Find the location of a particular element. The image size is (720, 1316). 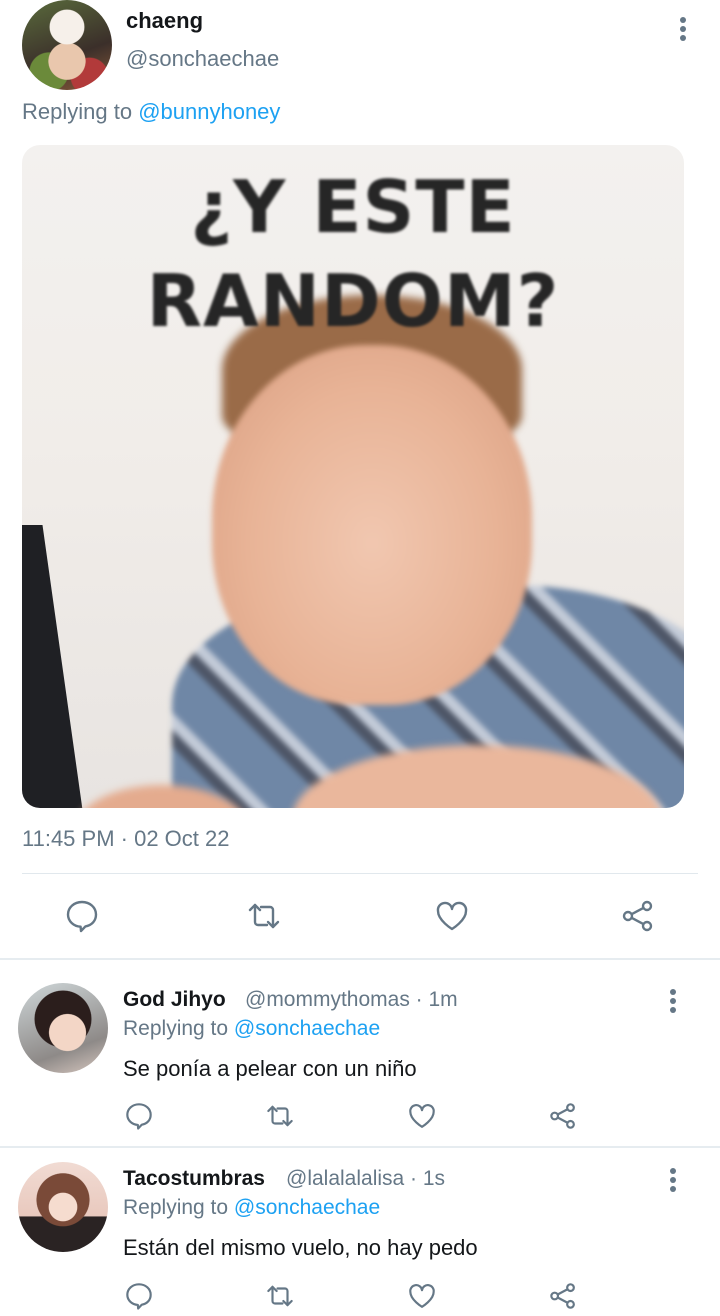

display-name: chaeng is located at coordinates (164, 21).